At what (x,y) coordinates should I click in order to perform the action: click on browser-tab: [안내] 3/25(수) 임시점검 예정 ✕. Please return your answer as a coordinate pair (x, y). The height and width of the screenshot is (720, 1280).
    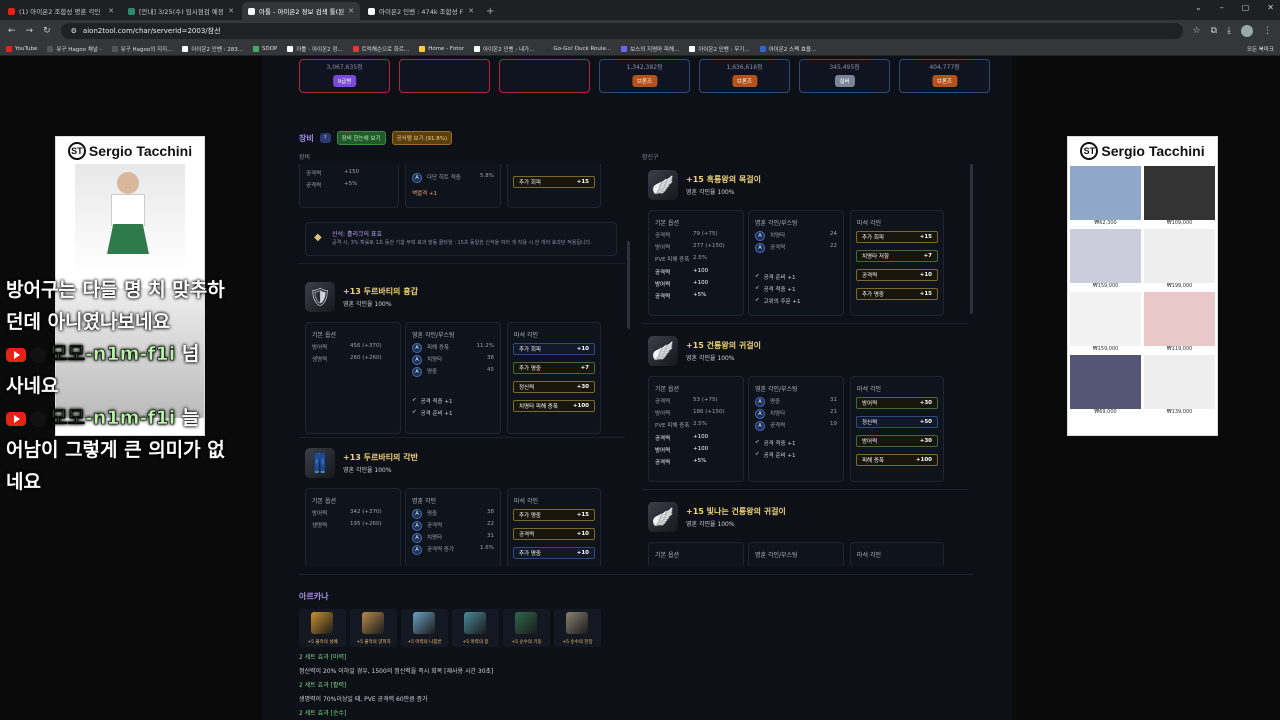
    Looking at the image, I should click on (181, 11).